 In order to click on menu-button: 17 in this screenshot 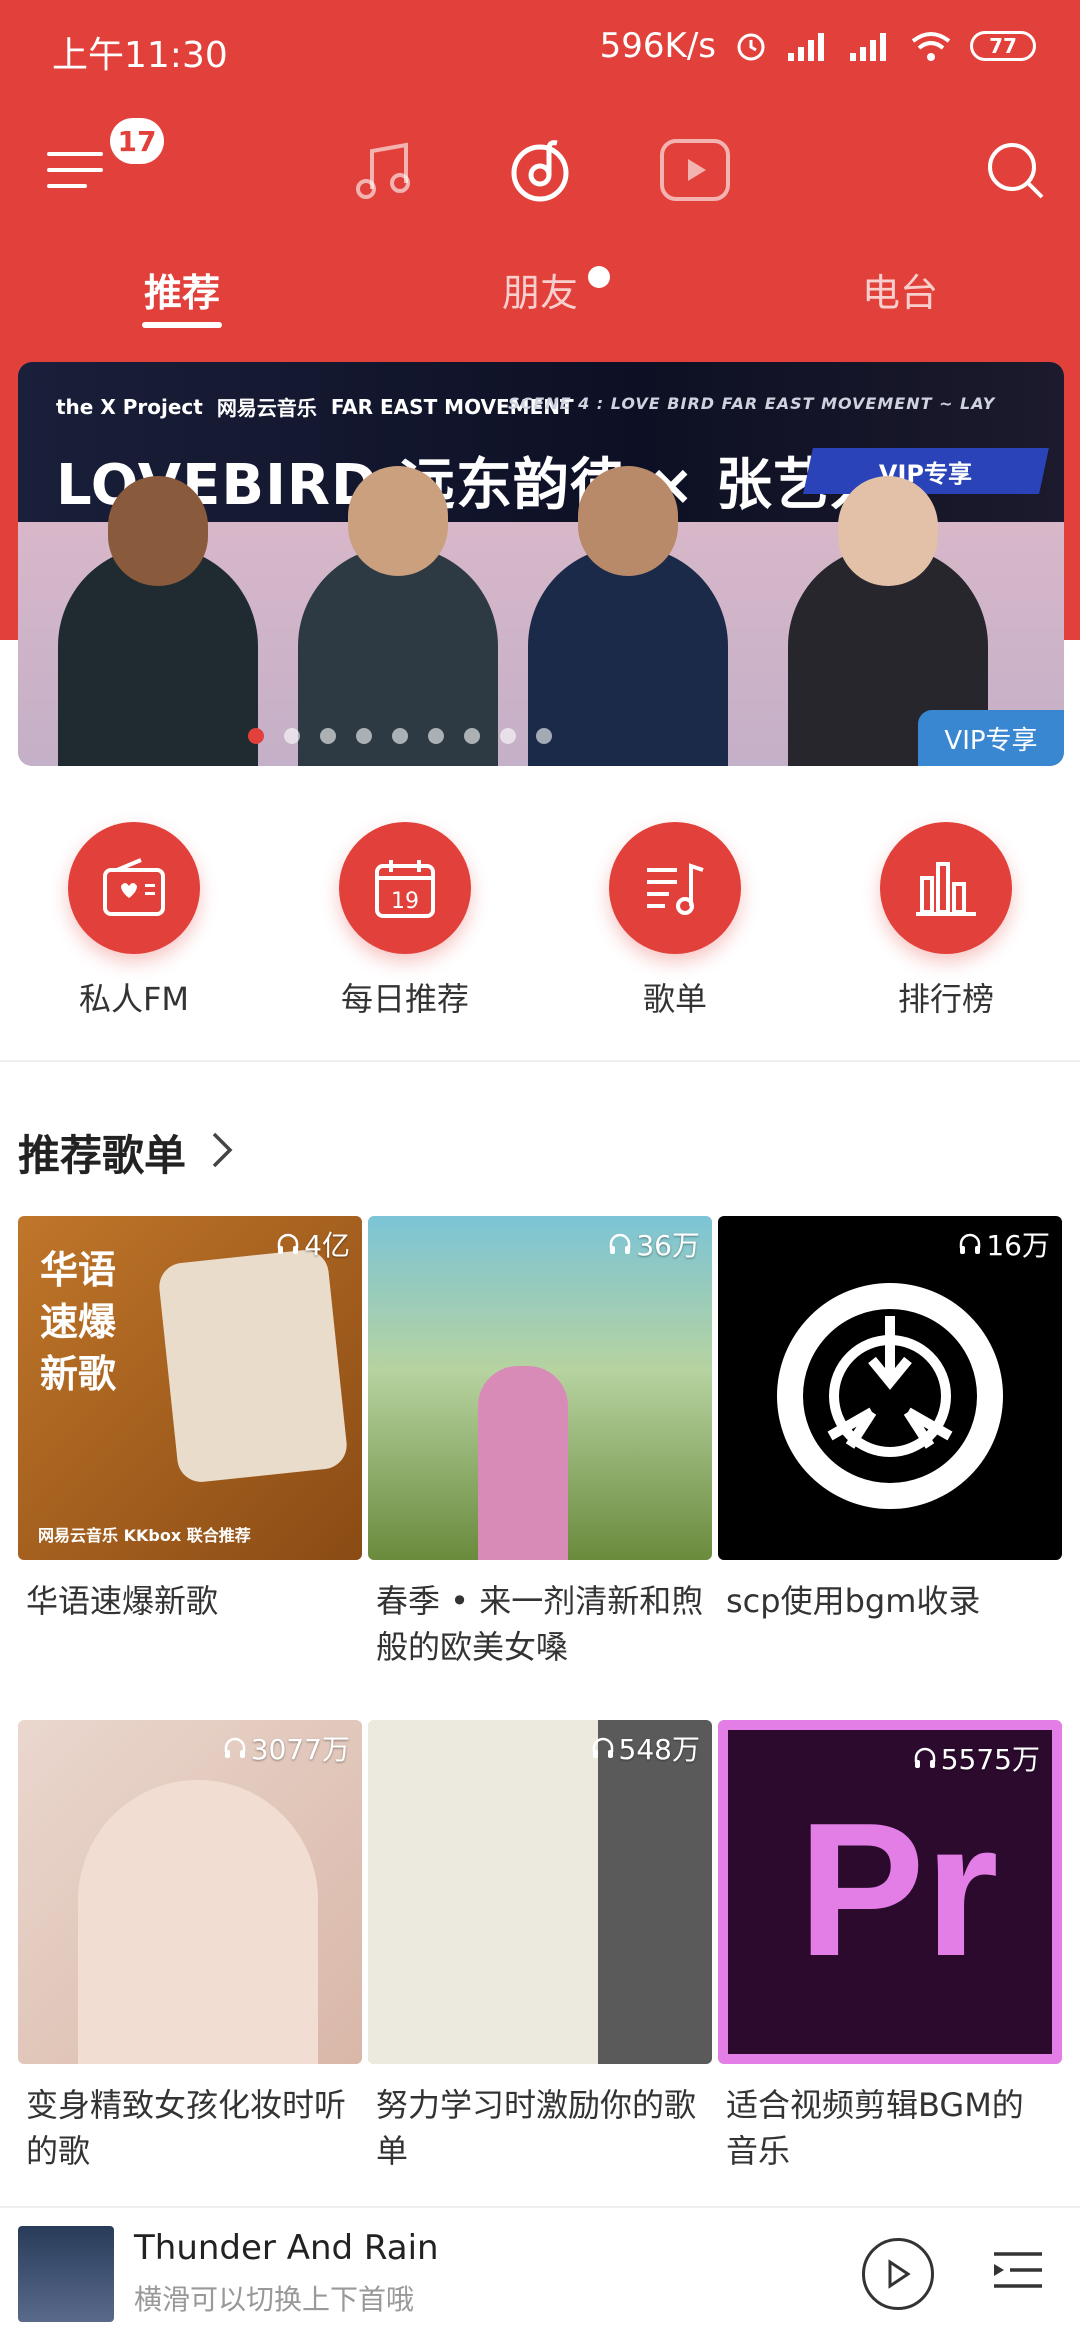, I will do `click(97, 170)`.